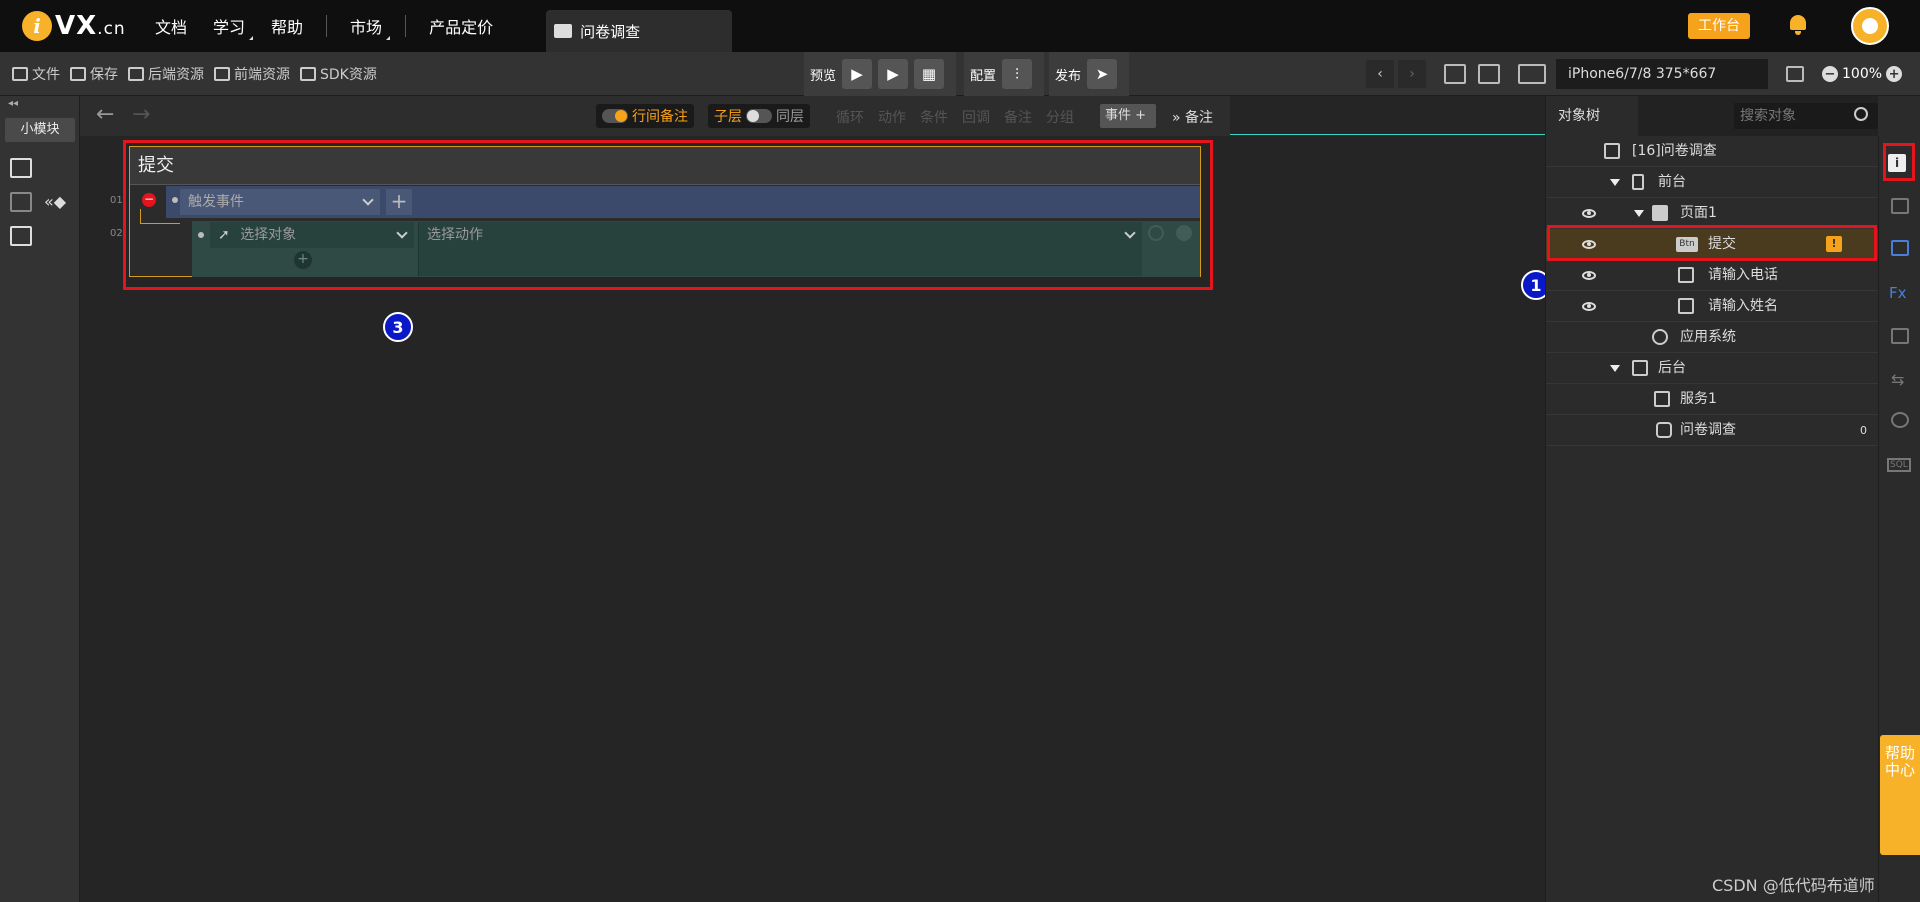  What do you see at coordinates (1719, 26) in the screenshot?
I see `workbench-button: 工作台` at bounding box center [1719, 26].